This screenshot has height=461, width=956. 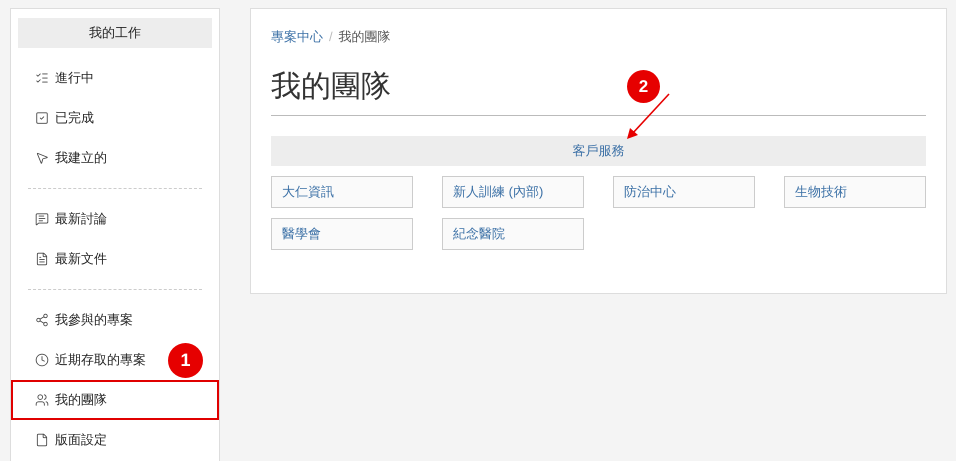 I want to click on arrow, so click(x=648, y=116).